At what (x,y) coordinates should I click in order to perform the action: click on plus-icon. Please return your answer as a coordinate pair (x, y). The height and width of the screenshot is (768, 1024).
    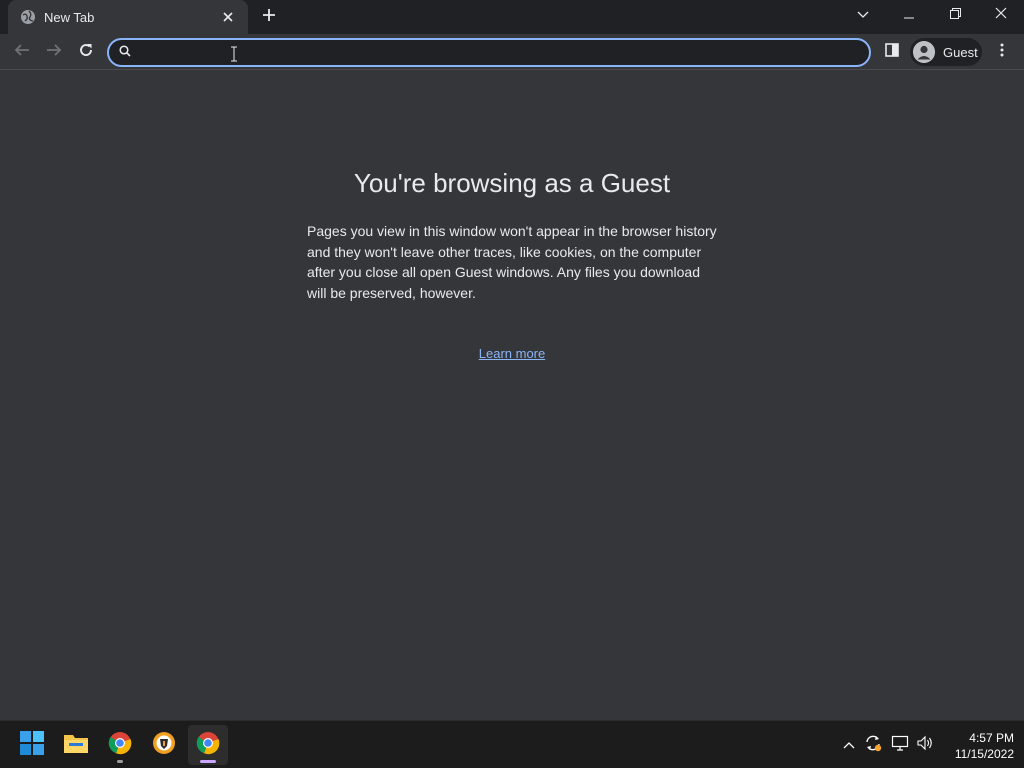
    Looking at the image, I should click on (269, 17).